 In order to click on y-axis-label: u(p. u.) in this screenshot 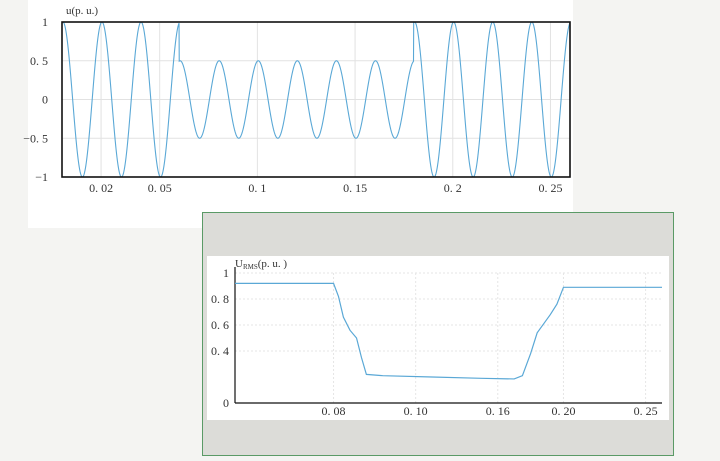, I will do `click(82, 11)`.